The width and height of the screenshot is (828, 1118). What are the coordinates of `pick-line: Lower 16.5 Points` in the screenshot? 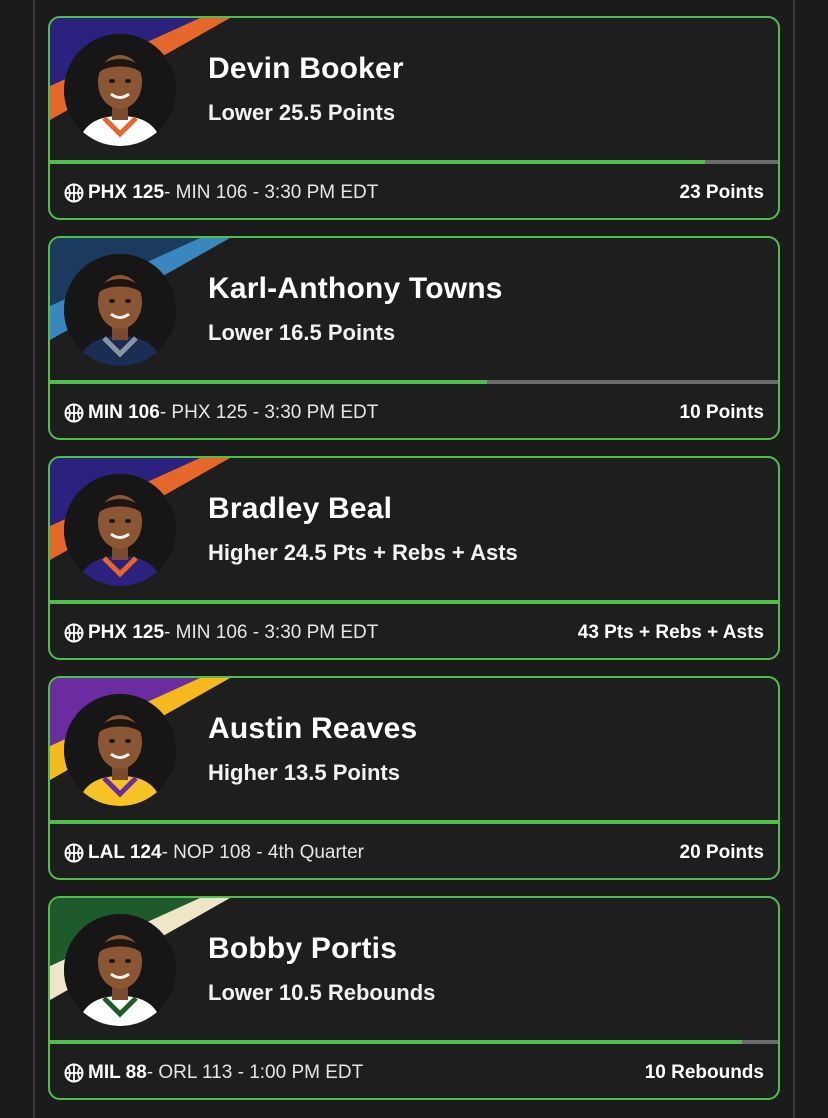 It's located at (302, 332).